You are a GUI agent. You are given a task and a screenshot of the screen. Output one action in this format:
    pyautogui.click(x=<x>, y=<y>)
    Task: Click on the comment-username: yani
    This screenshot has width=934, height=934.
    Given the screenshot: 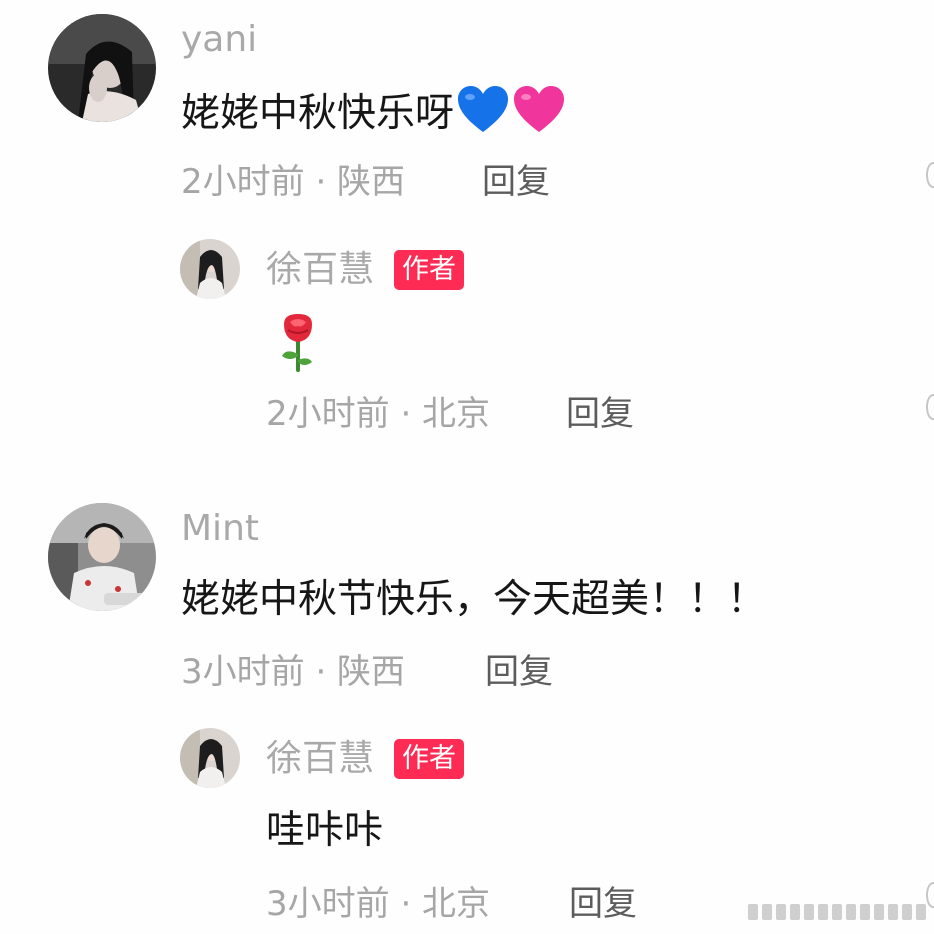 What is the action you would take?
    pyautogui.click(x=219, y=40)
    